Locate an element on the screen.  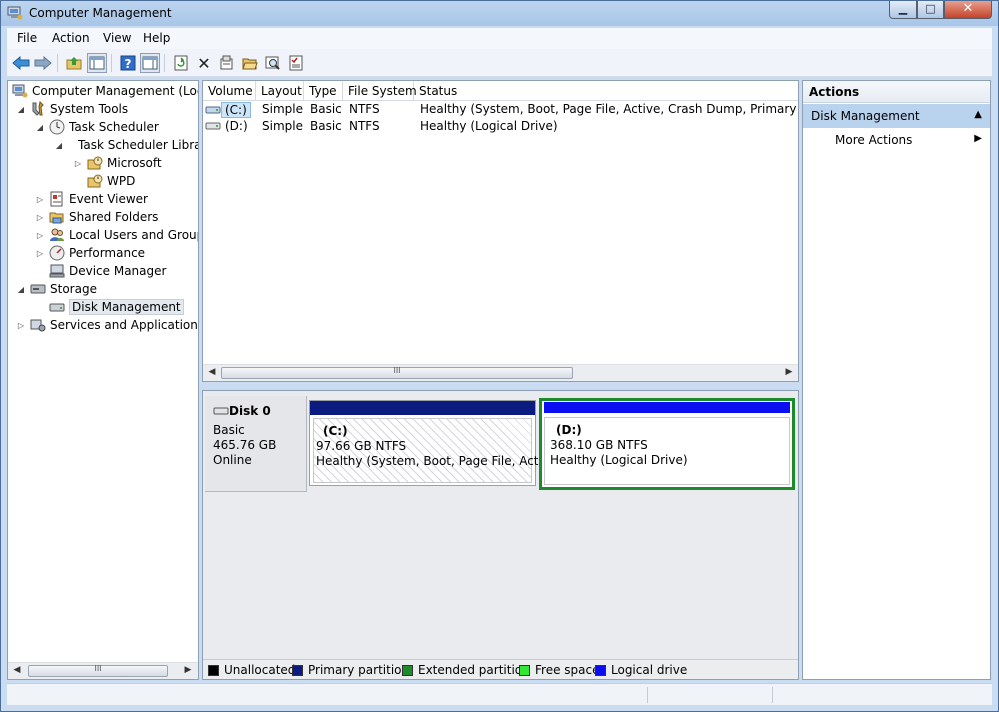
disk-icon is located at coordinates (221, 411).